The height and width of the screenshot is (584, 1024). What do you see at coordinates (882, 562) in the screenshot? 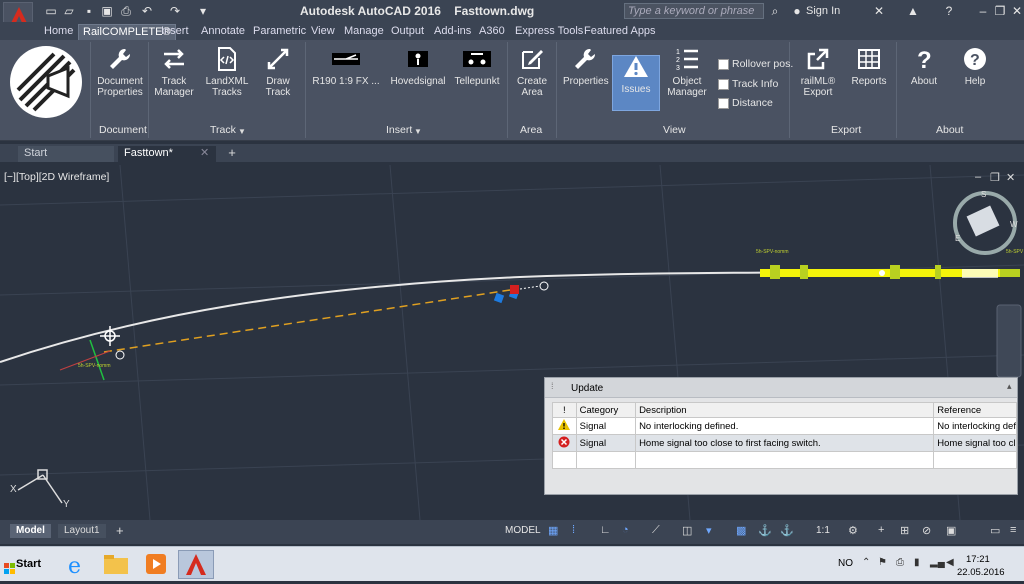
I see `action-center-flag-icon: ⚑` at bounding box center [882, 562].